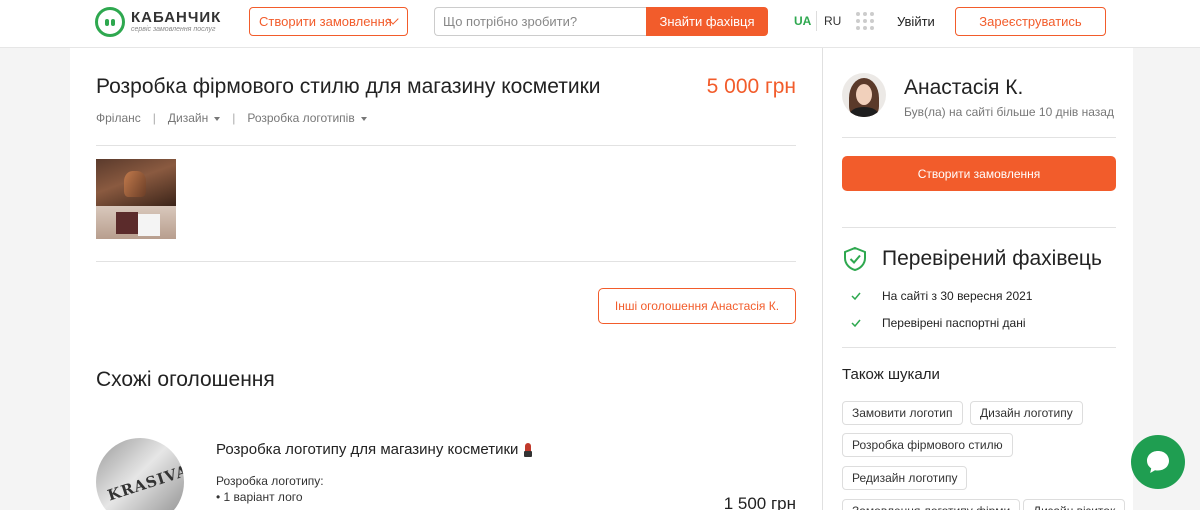 The width and height of the screenshot is (1200, 510). Describe the element at coordinates (697, 306) in the screenshot. I see `other-ads-button: Інші оголошення Анастасія К.` at that location.